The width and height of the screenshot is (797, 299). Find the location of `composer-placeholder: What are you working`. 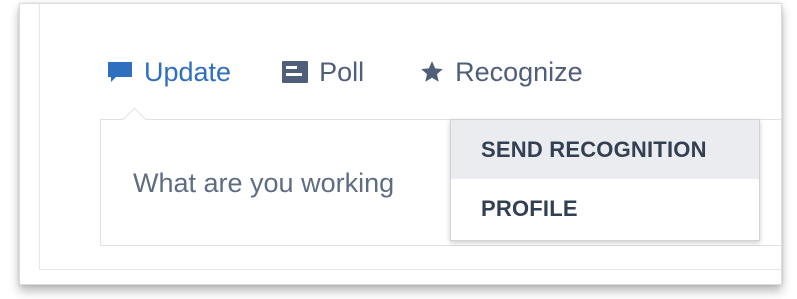

composer-placeholder: What are you working is located at coordinates (264, 183).